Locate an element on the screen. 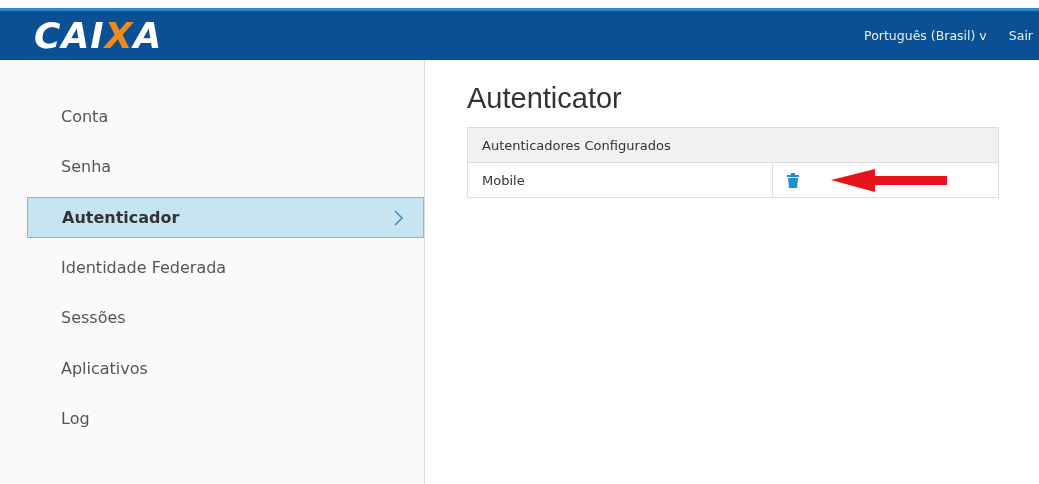 Image resolution: width=1039 pixels, height=484 pixels. sidebar-item: Identidade Federada is located at coordinates (225, 267).